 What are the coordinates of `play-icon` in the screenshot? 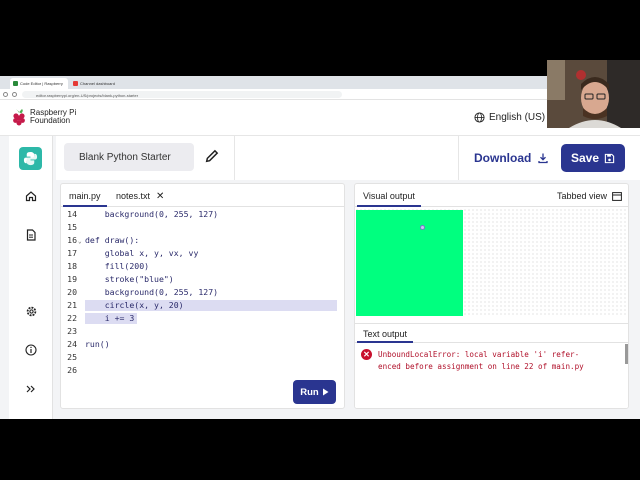 It's located at (325, 392).